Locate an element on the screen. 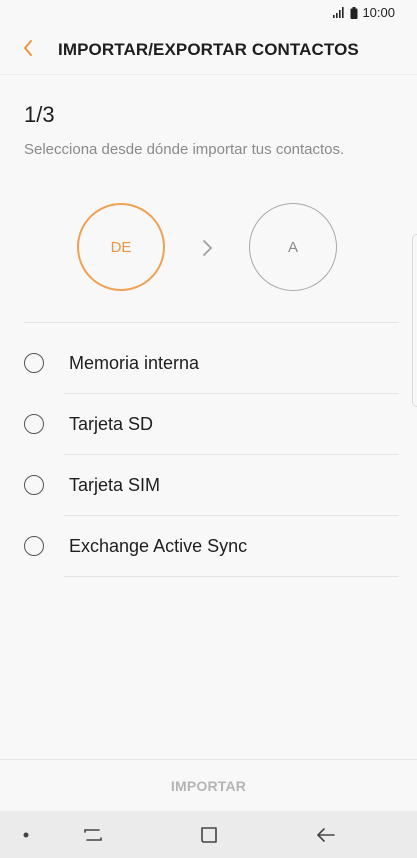  status-bar: 10:00 is located at coordinates (208, 14).